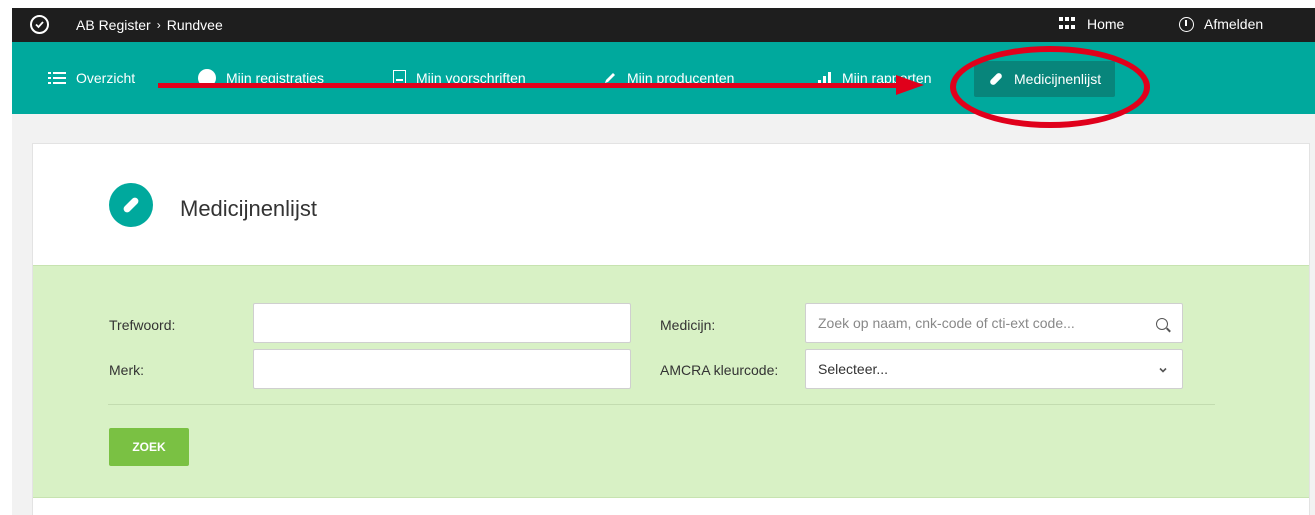 The image size is (1315, 515). Describe the element at coordinates (1106, 24) in the screenshot. I see `home-label: Home` at that location.